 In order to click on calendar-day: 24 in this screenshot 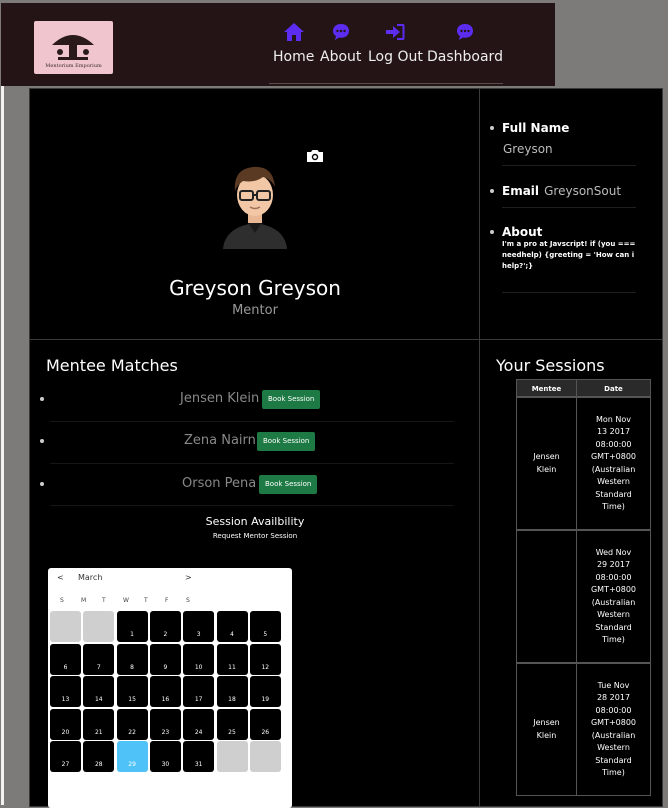, I will do `click(199, 724)`.